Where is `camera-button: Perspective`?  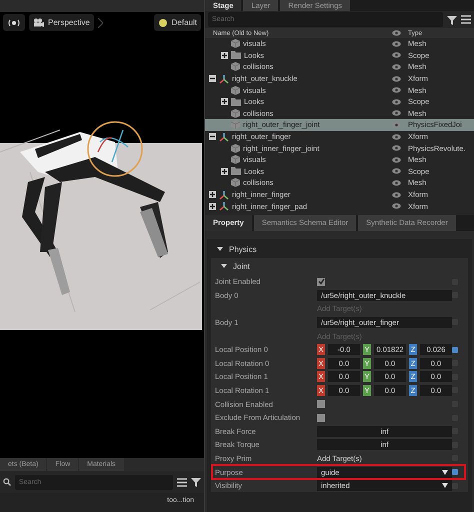
camera-button: Perspective is located at coordinates (61, 22).